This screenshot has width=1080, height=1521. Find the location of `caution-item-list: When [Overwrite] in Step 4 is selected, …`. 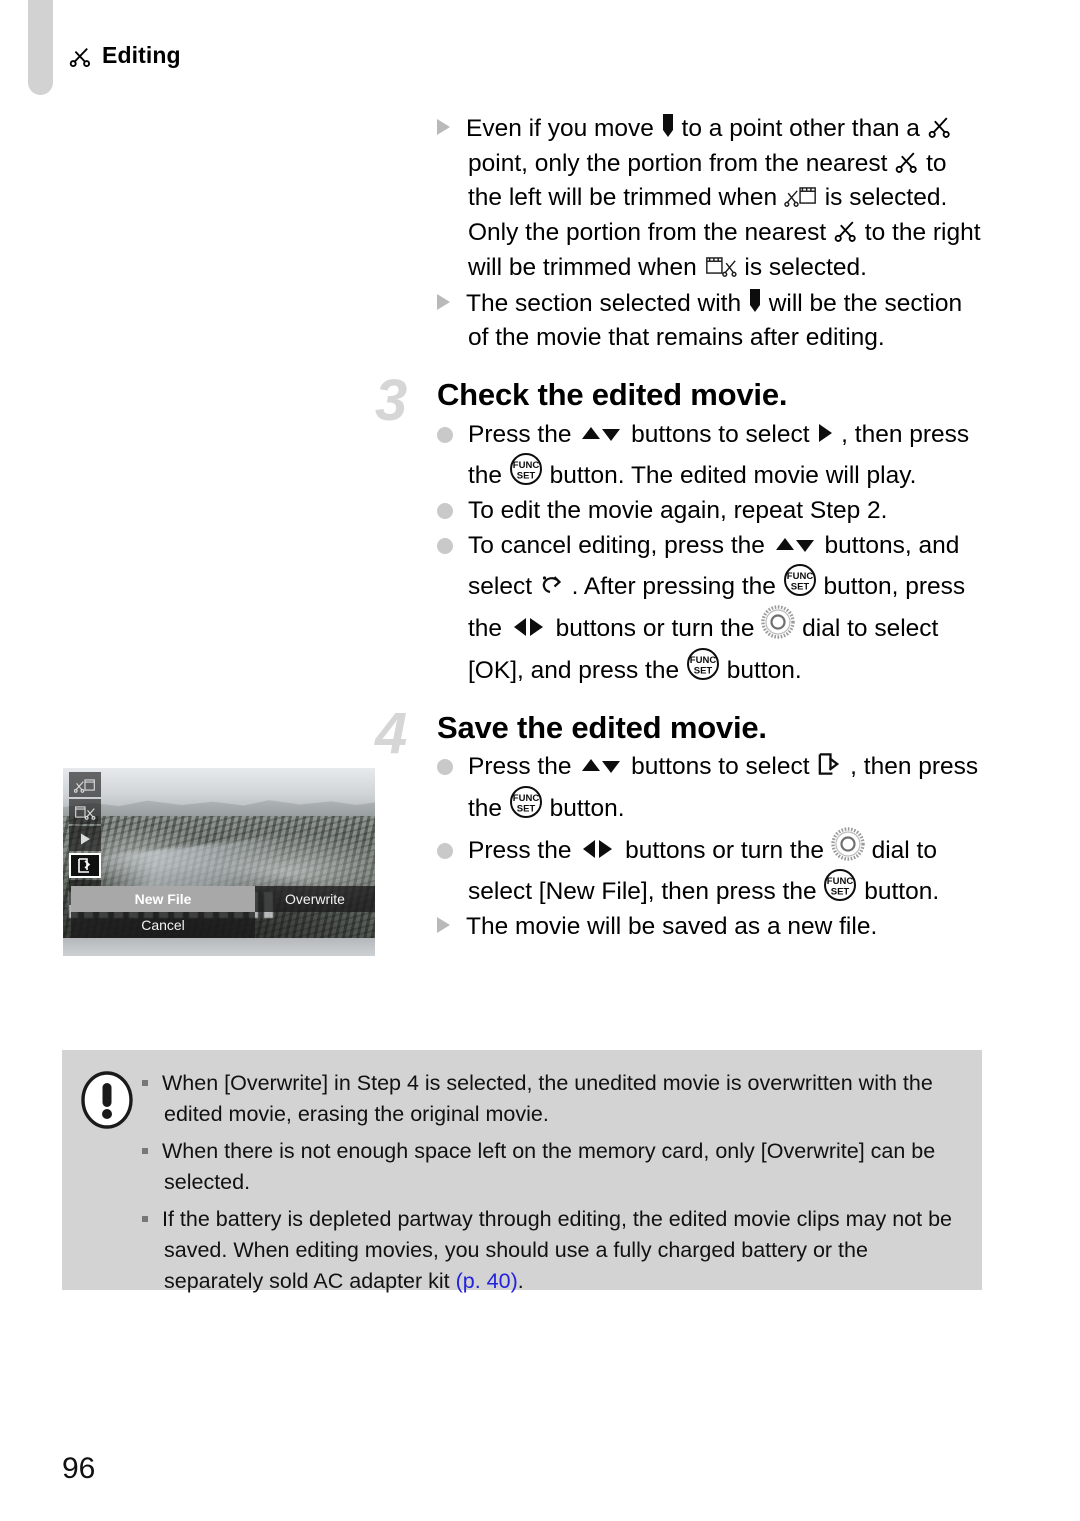

caution-item-list: When [Overwrite] in Step 4 is selected, … is located at coordinates (555, 1185).